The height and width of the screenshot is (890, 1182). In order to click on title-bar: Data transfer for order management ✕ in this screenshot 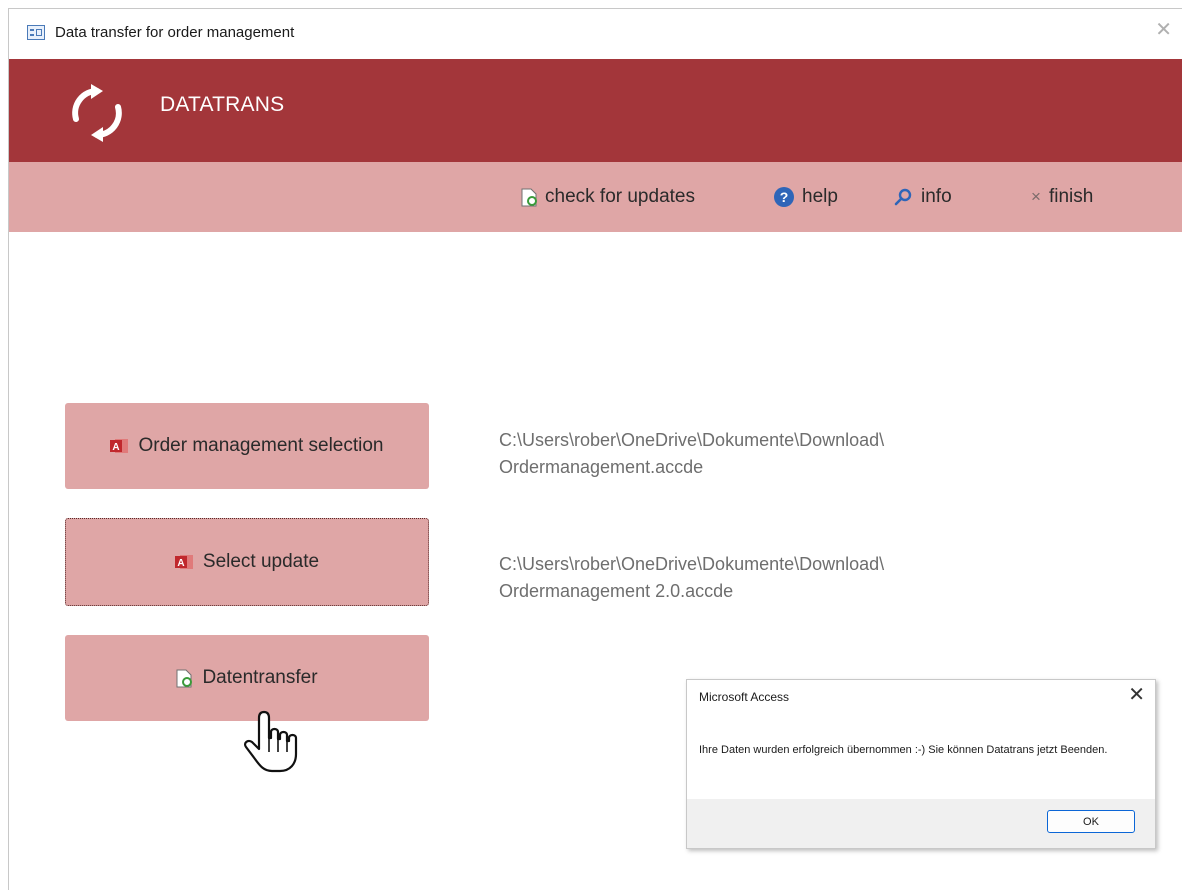, I will do `click(595, 34)`.